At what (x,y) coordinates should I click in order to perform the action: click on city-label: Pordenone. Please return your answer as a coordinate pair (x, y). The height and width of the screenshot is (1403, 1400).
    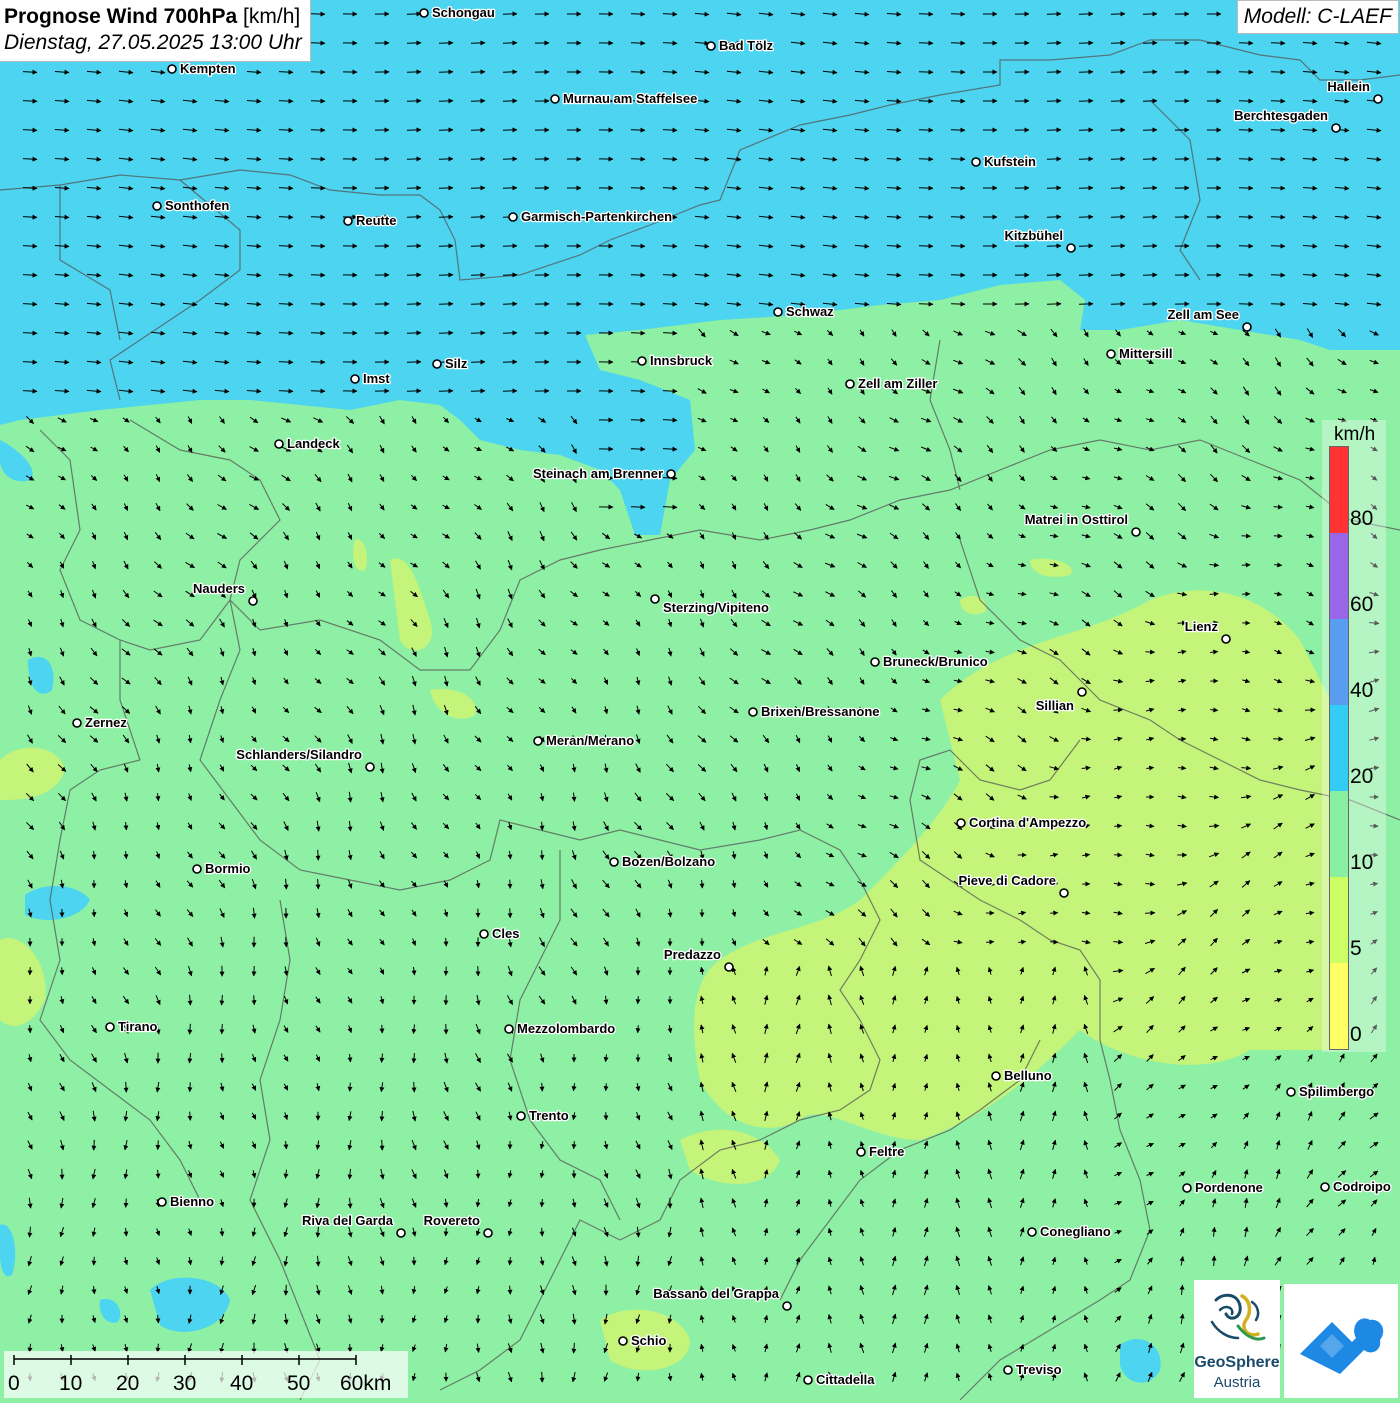
    Looking at the image, I should click on (1229, 1187).